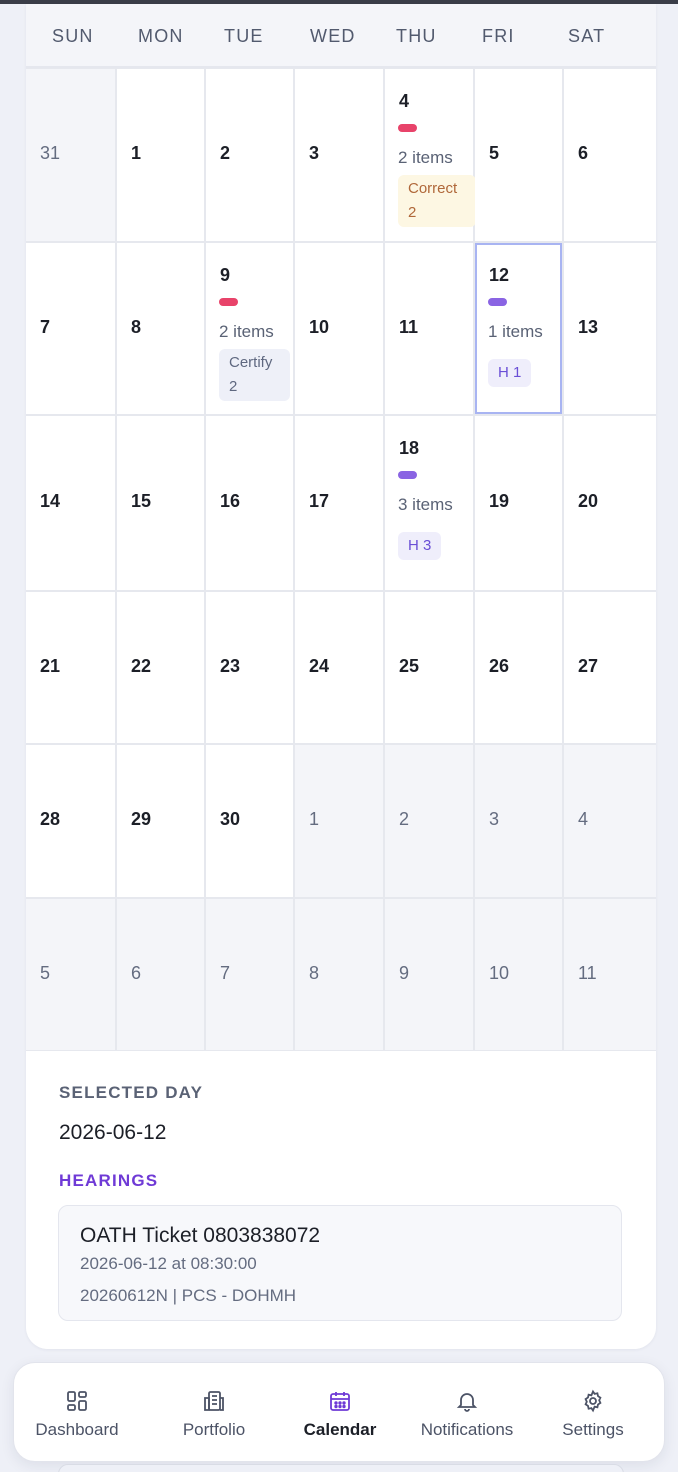 The width and height of the screenshot is (678, 1472). Describe the element at coordinates (425, 504) in the screenshot. I see `event-count: 3 items` at that location.